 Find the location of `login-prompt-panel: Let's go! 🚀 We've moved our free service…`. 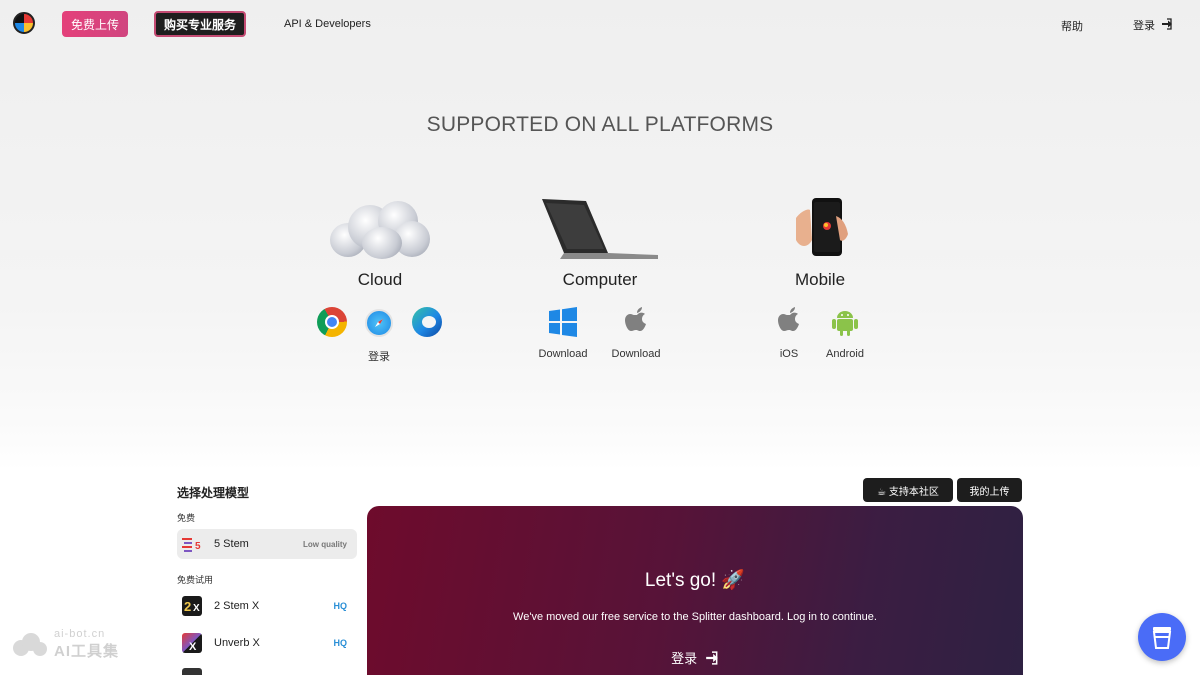

login-prompt-panel: Let's go! 🚀 We've moved our free service… is located at coordinates (695, 590).